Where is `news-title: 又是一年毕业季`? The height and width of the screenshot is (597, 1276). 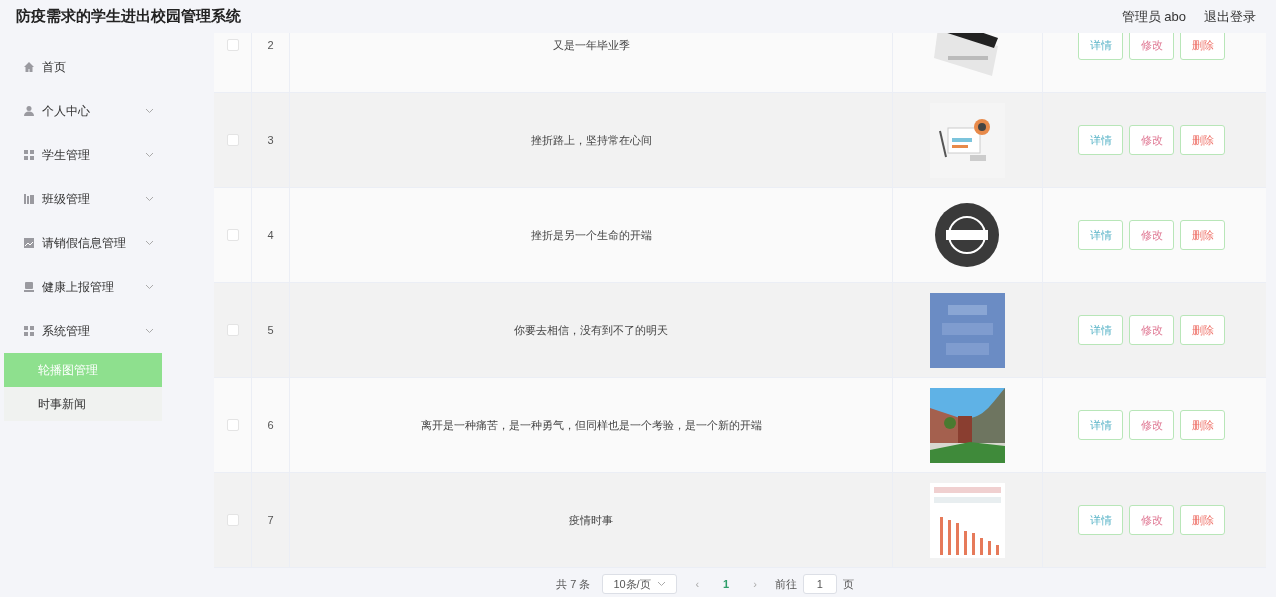 news-title: 又是一年毕业季 is located at coordinates (591, 45).